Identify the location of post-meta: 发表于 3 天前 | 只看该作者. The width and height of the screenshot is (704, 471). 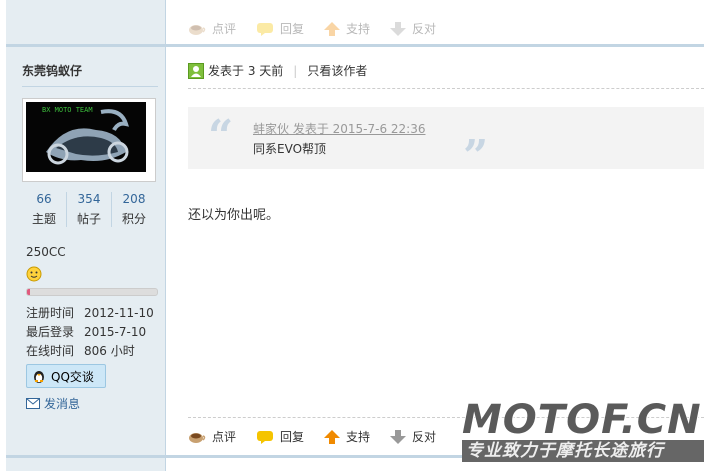
(277, 70).